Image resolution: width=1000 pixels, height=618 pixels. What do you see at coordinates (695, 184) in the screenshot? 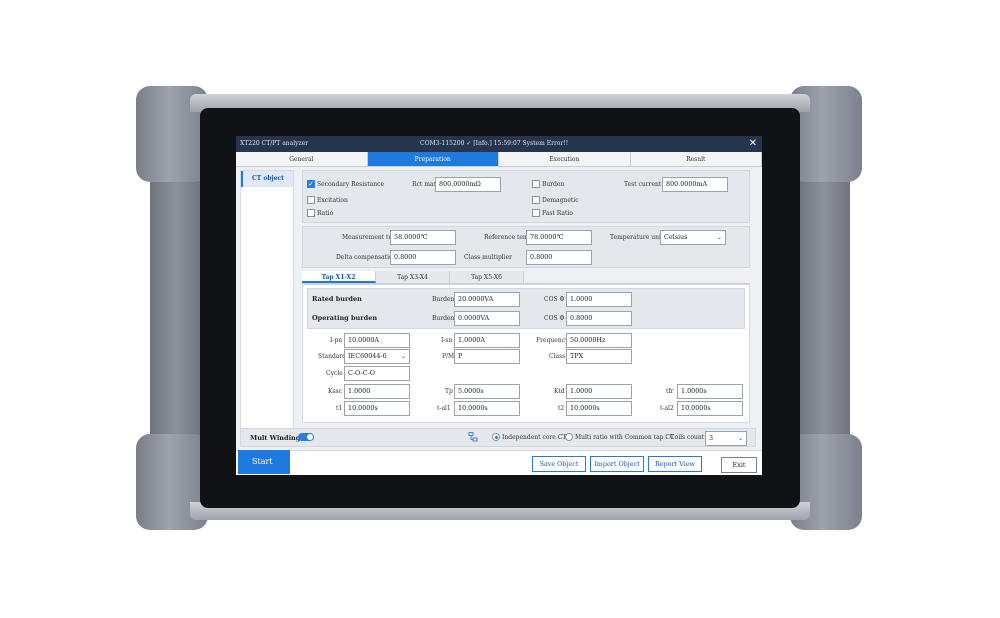
I see `test-current-field: 800.0000mA` at bounding box center [695, 184].